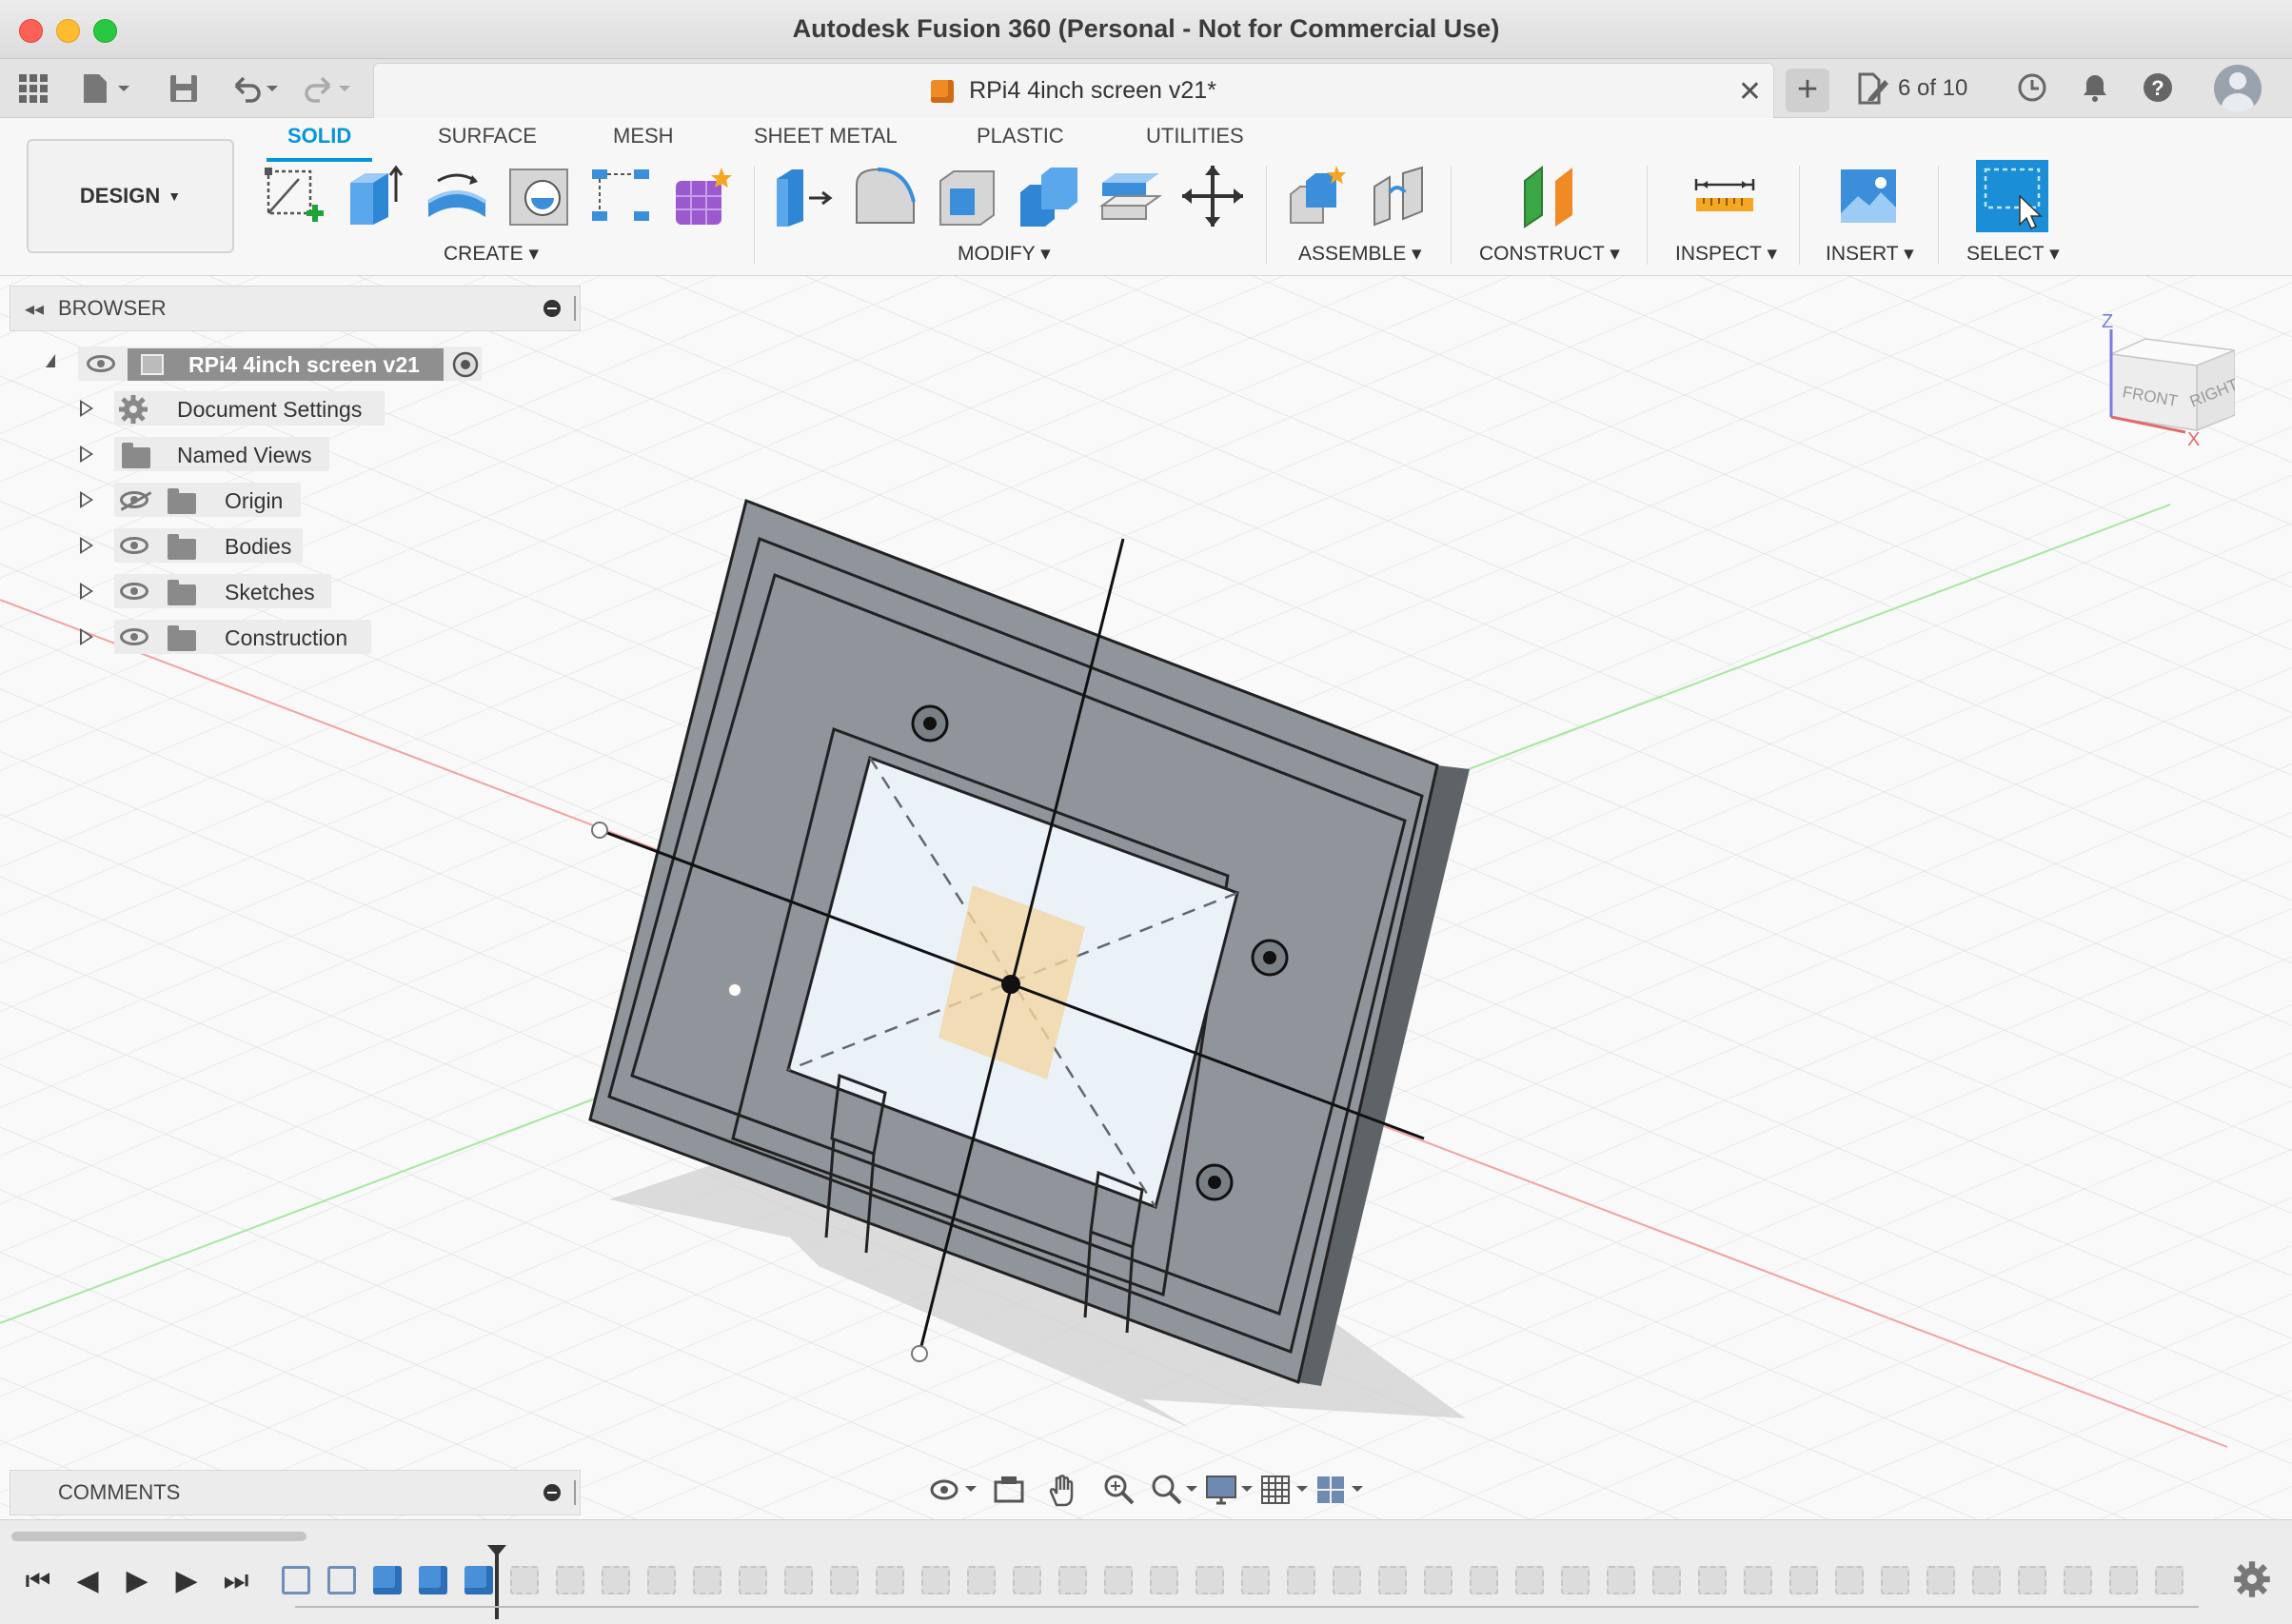 The height and width of the screenshot is (1624, 2292). Describe the element at coordinates (643, 136) in the screenshot. I see `tab-mesh: MESH` at that location.